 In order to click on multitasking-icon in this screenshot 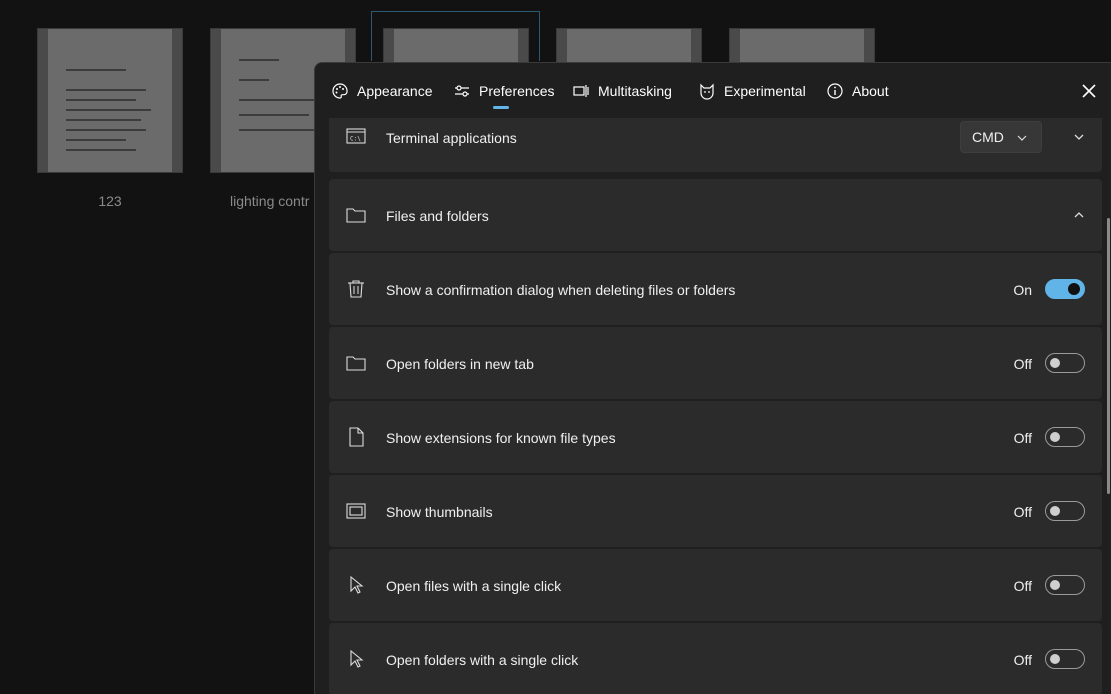, I will do `click(581, 91)`.